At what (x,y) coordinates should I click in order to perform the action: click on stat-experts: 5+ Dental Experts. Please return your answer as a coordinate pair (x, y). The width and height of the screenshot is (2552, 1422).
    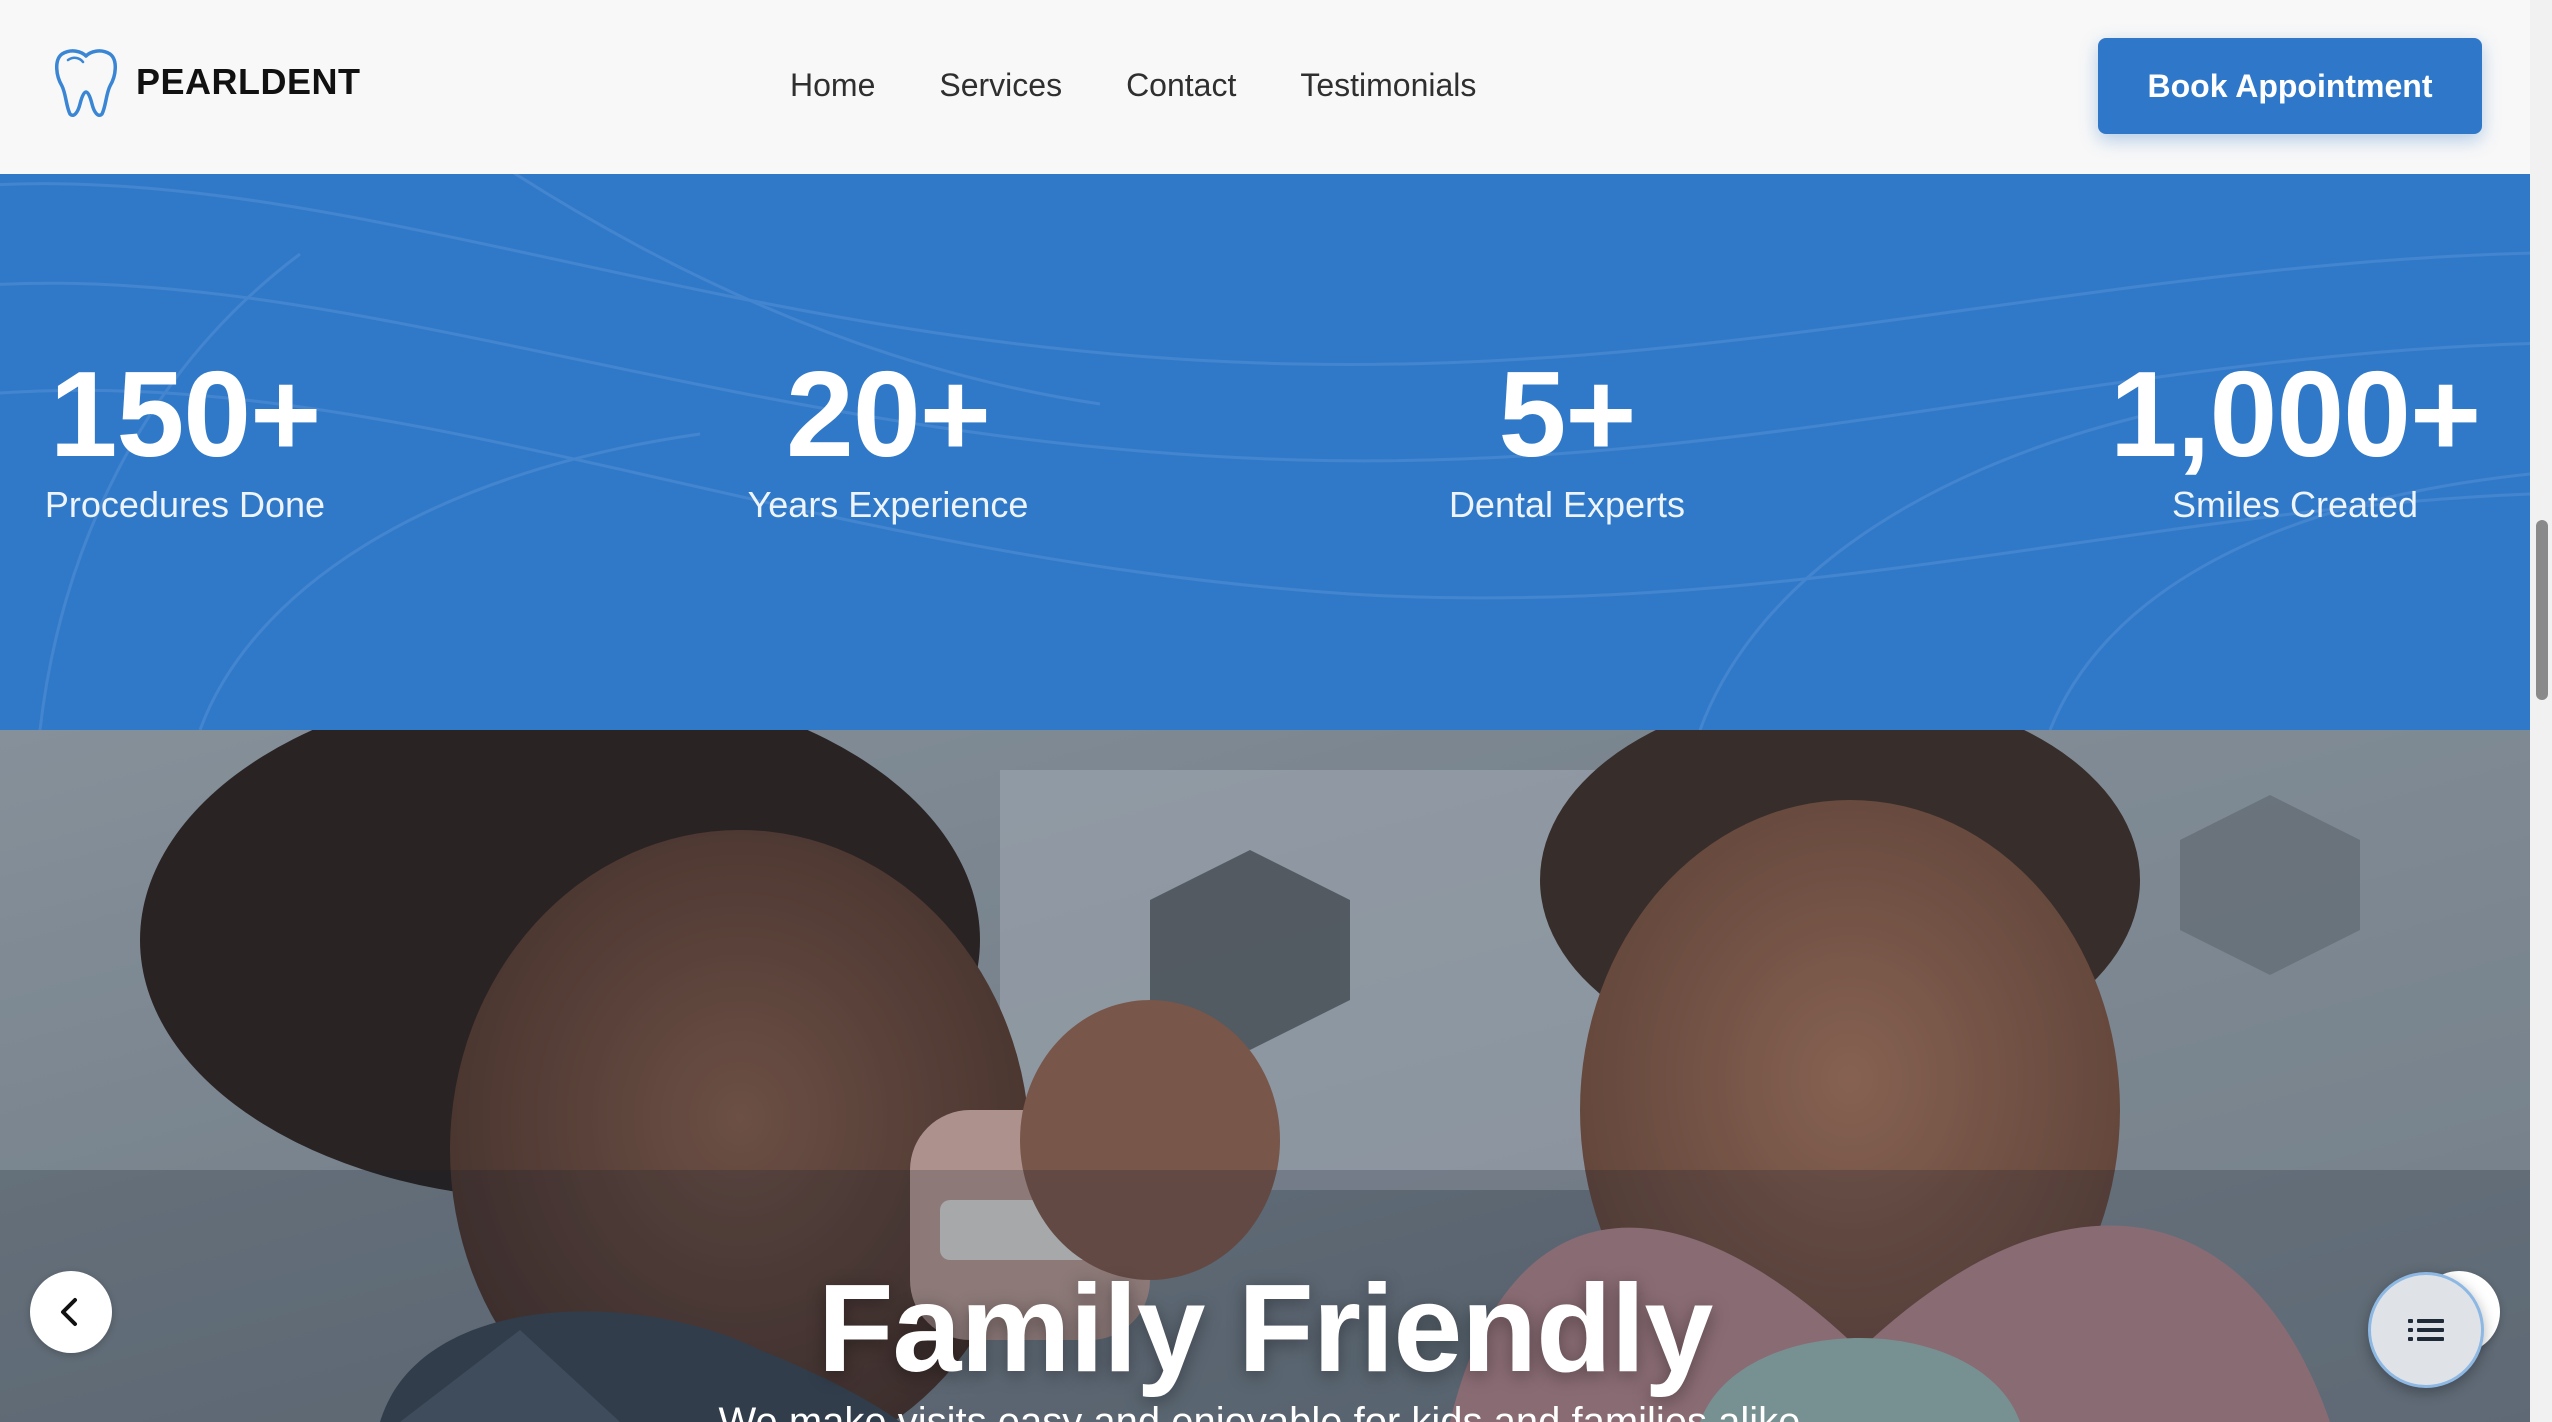
    Looking at the image, I should click on (1567, 439).